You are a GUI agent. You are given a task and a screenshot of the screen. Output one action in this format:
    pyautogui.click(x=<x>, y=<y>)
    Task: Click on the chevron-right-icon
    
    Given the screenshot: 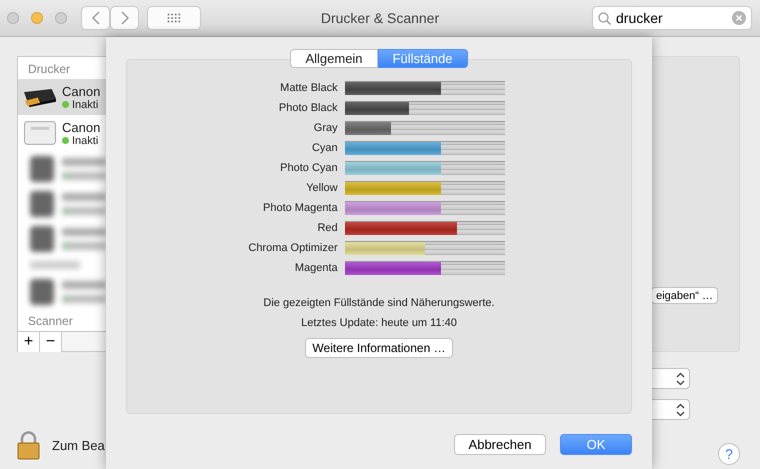 What is the action you would take?
    pyautogui.click(x=124, y=18)
    